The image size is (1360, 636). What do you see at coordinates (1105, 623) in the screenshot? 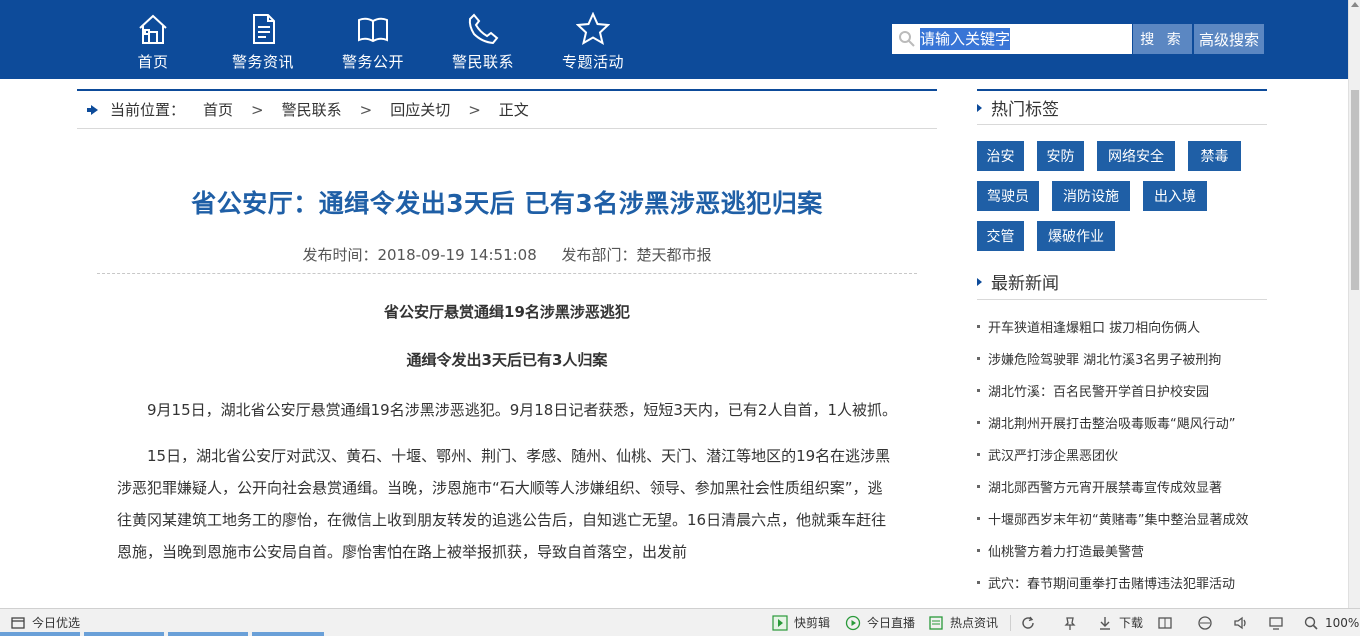
I see `download-icon` at bounding box center [1105, 623].